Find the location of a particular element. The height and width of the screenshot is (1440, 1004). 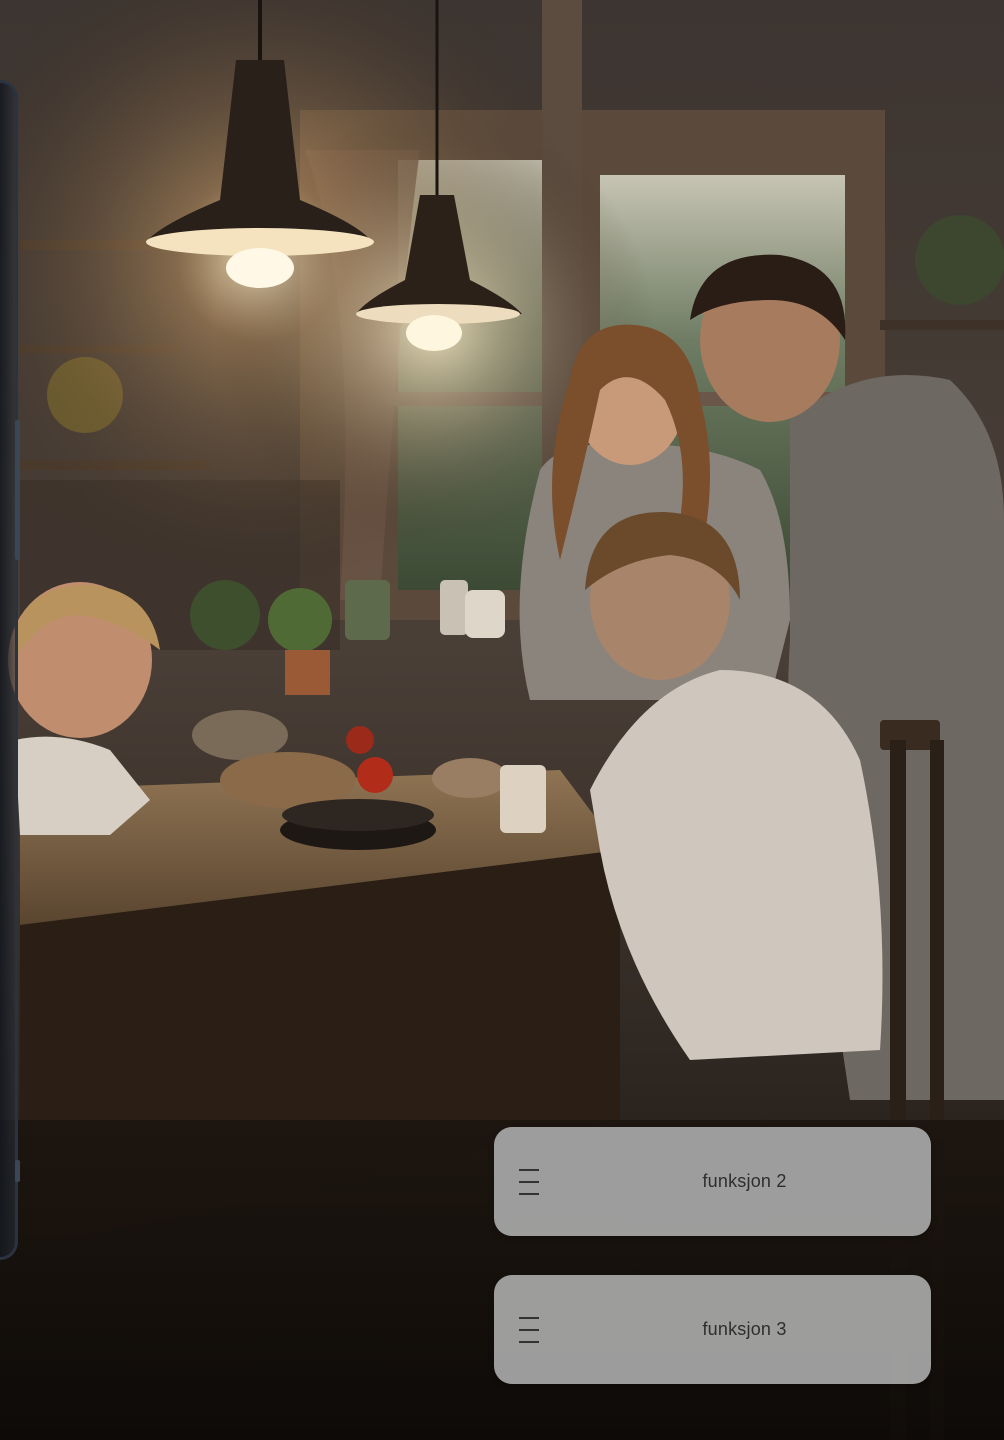

function-3-button: funksjon 3 is located at coordinates (712, 1329).